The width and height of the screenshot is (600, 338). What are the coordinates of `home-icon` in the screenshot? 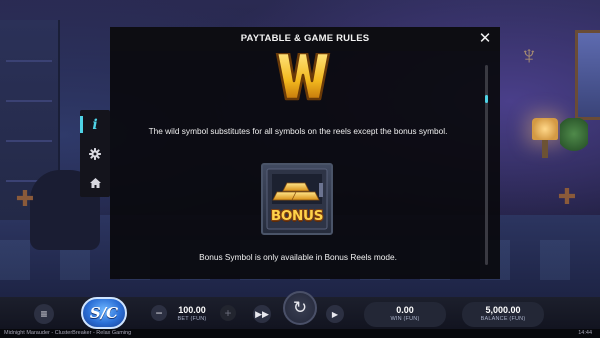 It's located at (95, 182).